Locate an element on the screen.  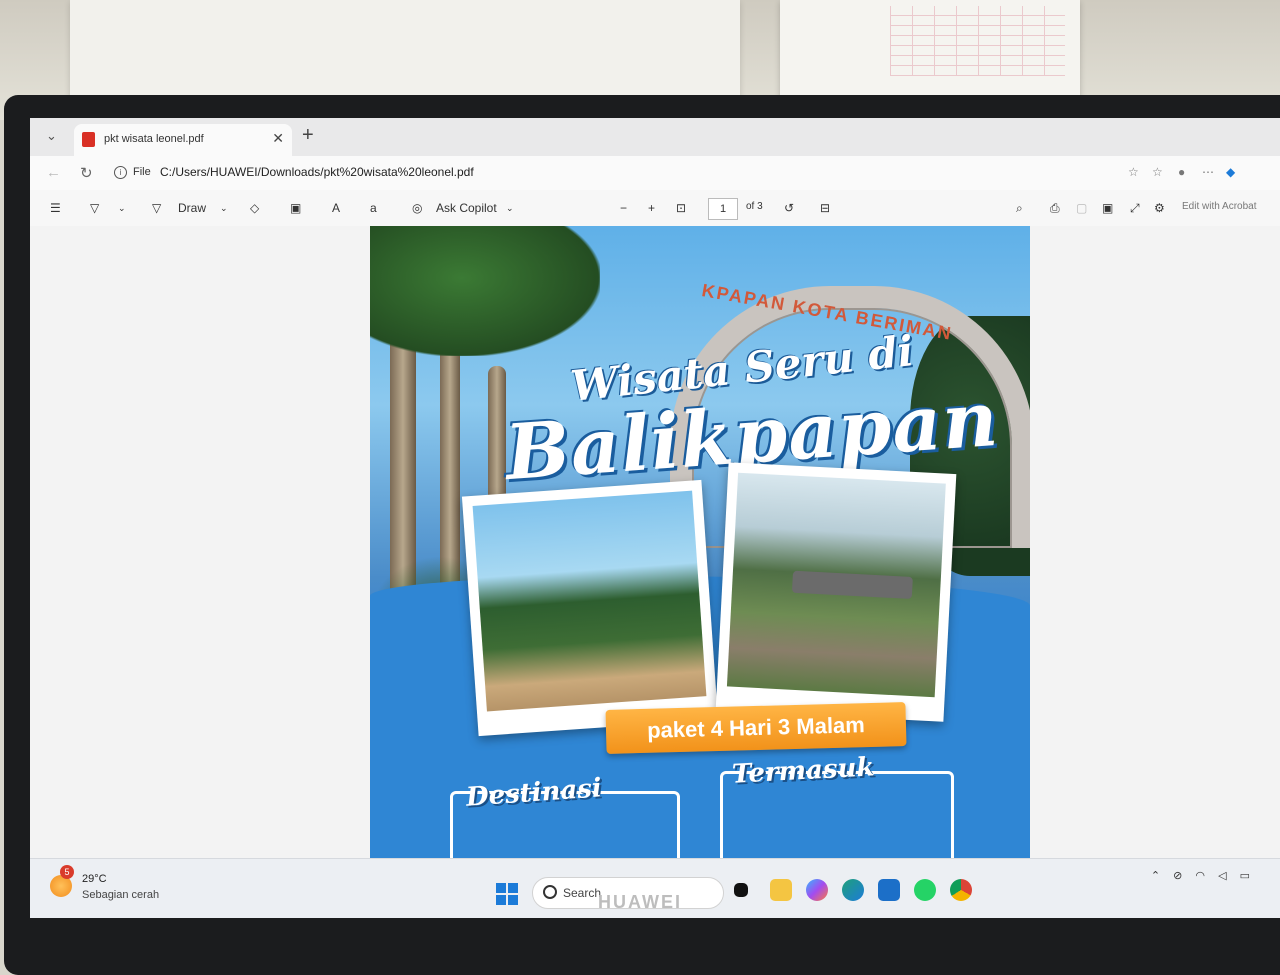
page-view-icon: ⊟ is located at coordinates (825, 208).